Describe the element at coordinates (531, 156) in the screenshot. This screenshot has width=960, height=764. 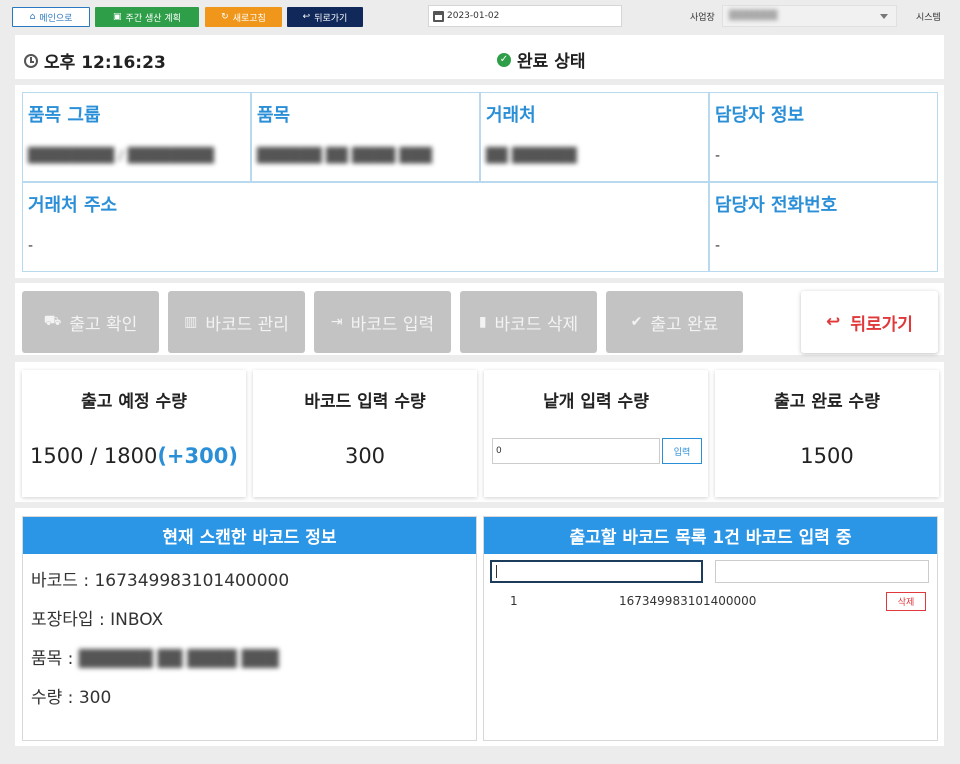
I see `vendor-value: ██ ██████` at that location.